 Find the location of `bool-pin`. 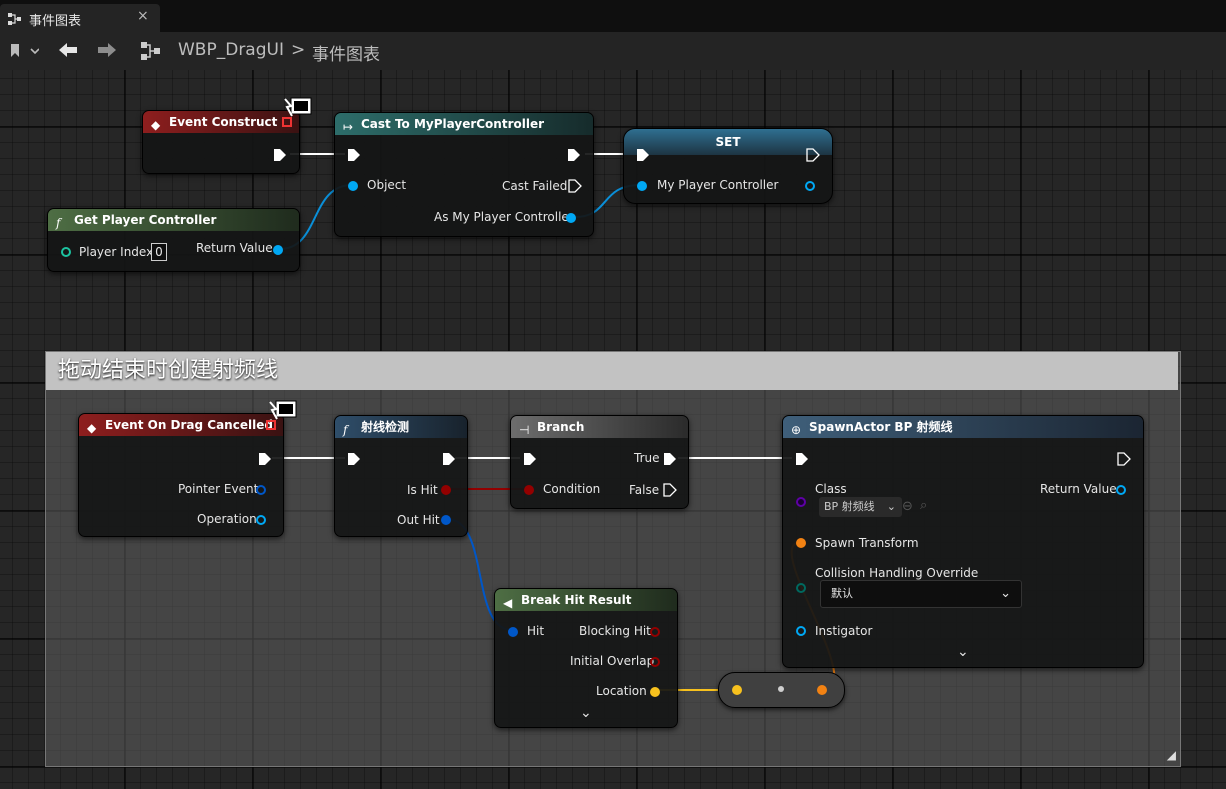

bool-pin is located at coordinates (529, 490).